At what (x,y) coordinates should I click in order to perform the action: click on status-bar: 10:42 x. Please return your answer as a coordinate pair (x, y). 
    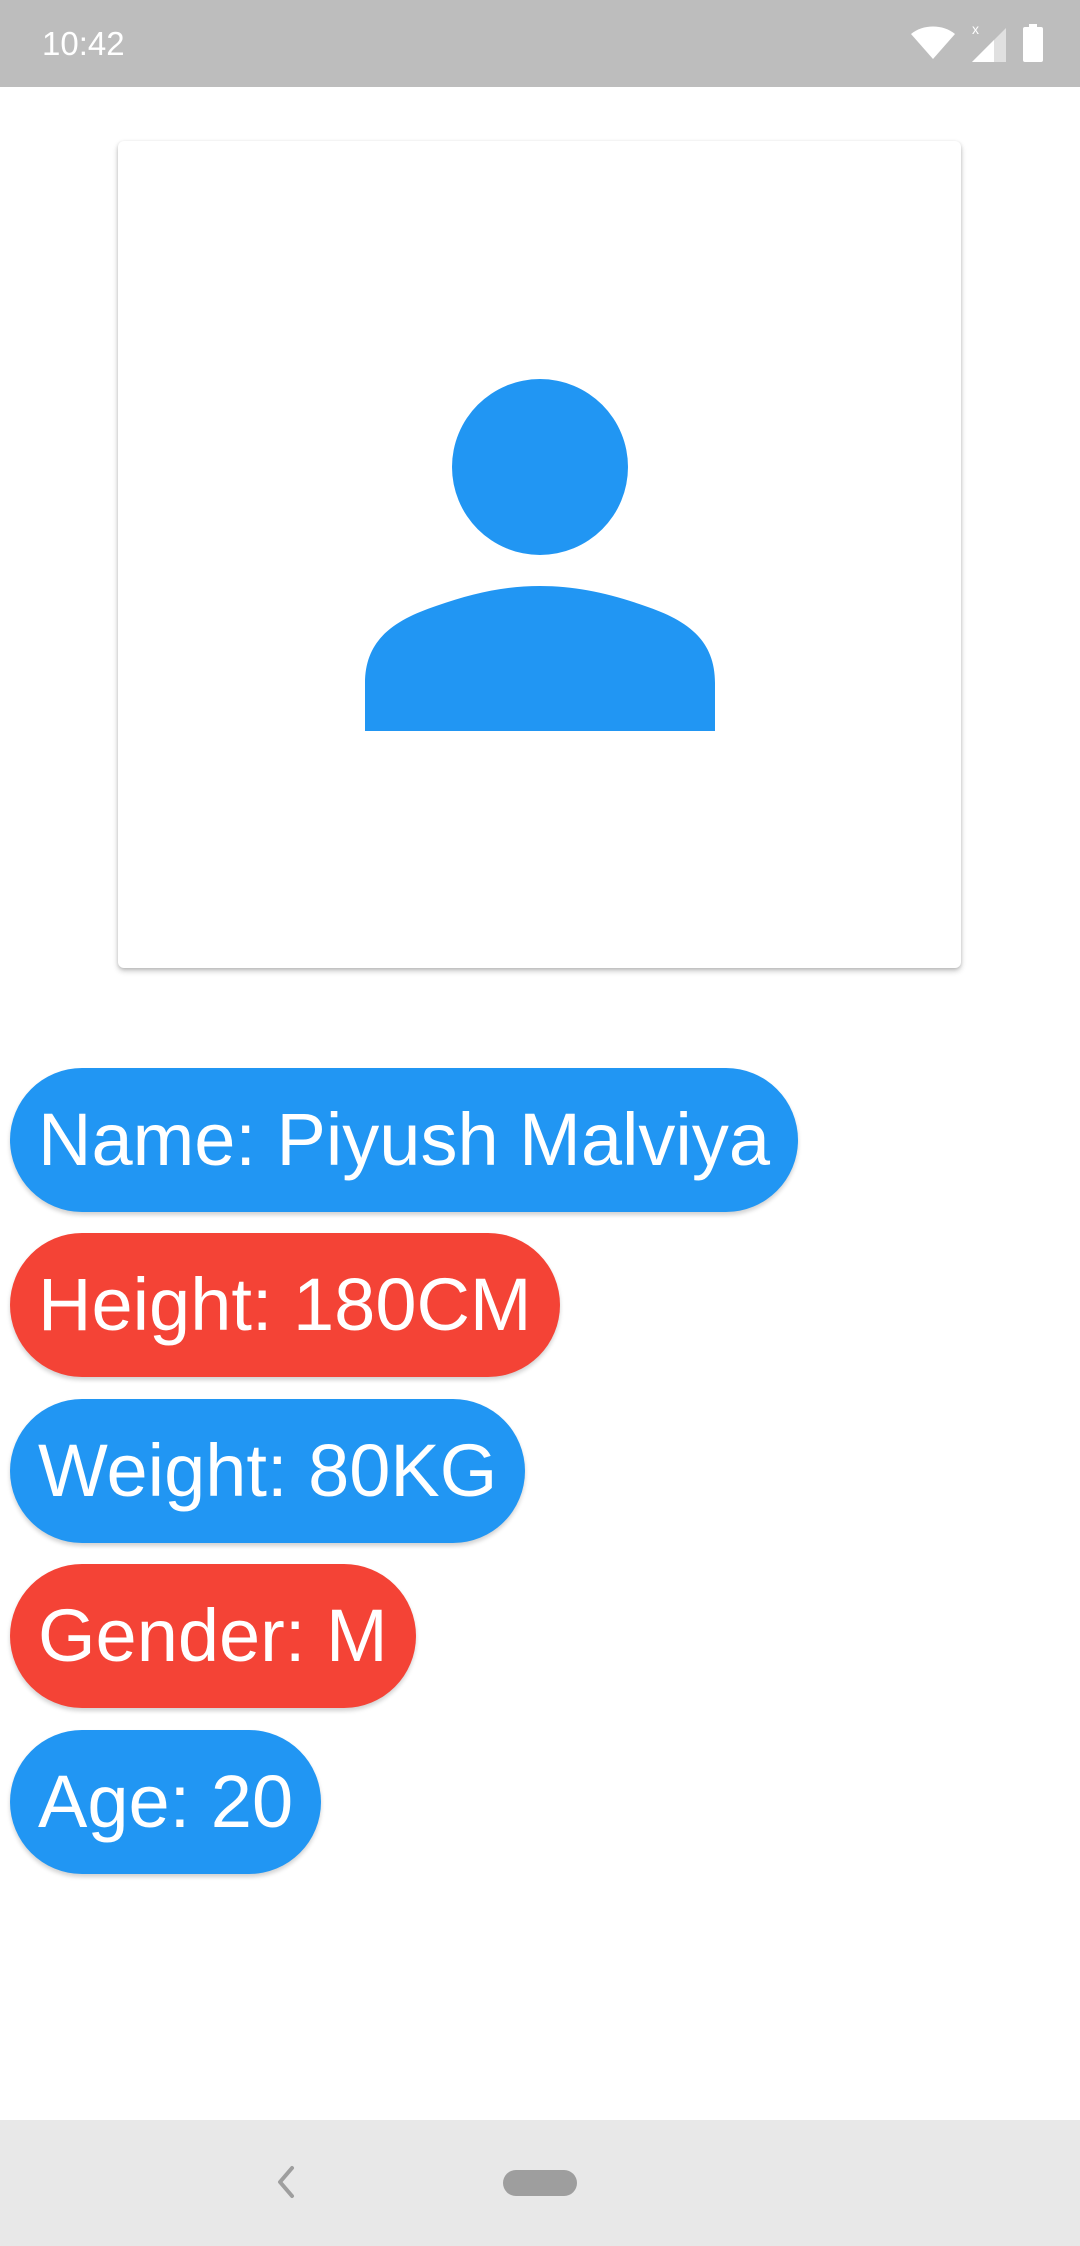
    Looking at the image, I should click on (540, 43).